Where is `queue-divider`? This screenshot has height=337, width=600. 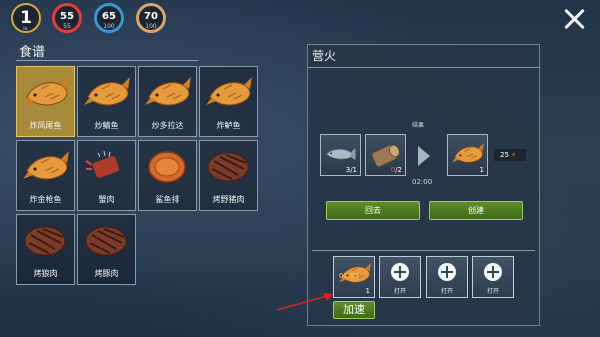 queue-divider is located at coordinates (423, 250).